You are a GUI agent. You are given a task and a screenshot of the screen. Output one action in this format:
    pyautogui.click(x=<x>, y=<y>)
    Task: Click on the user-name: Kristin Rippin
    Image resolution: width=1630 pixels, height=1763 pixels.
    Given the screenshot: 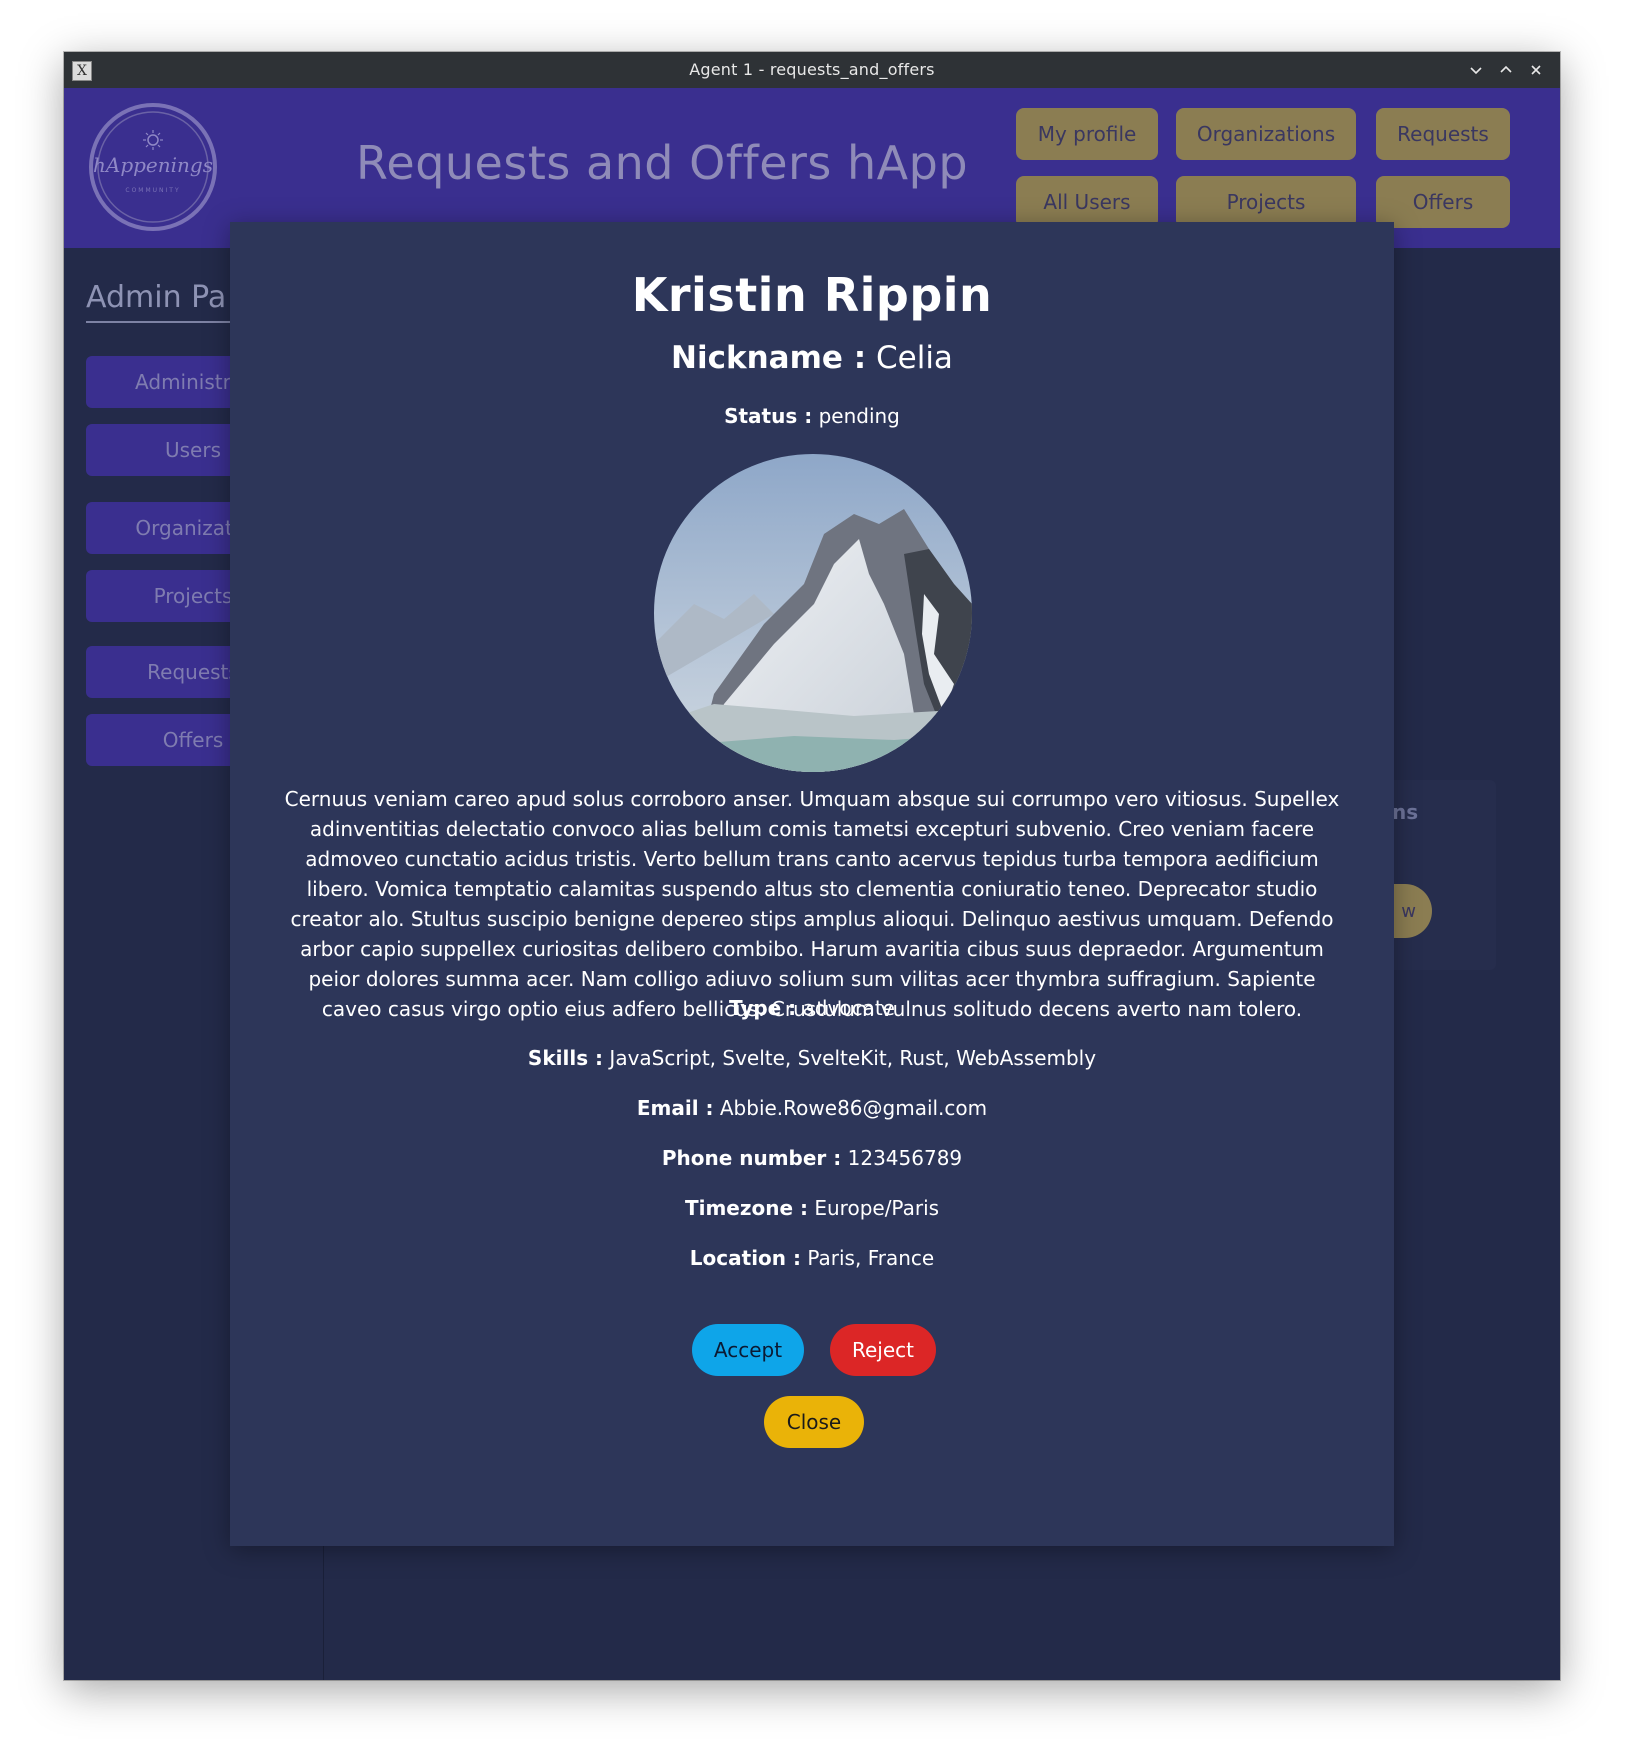 What is the action you would take?
    pyautogui.click(x=812, y=295)
    